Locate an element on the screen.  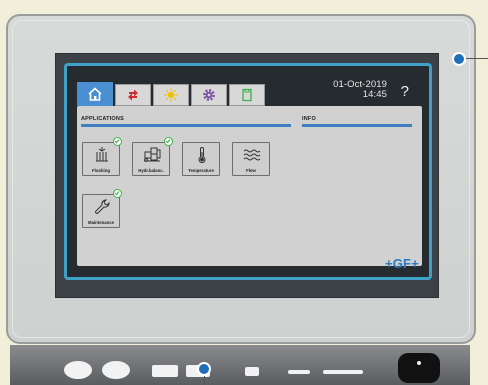
date-time-display: 01-Oct-2019 14:45 is located at coordinates (360, 90).